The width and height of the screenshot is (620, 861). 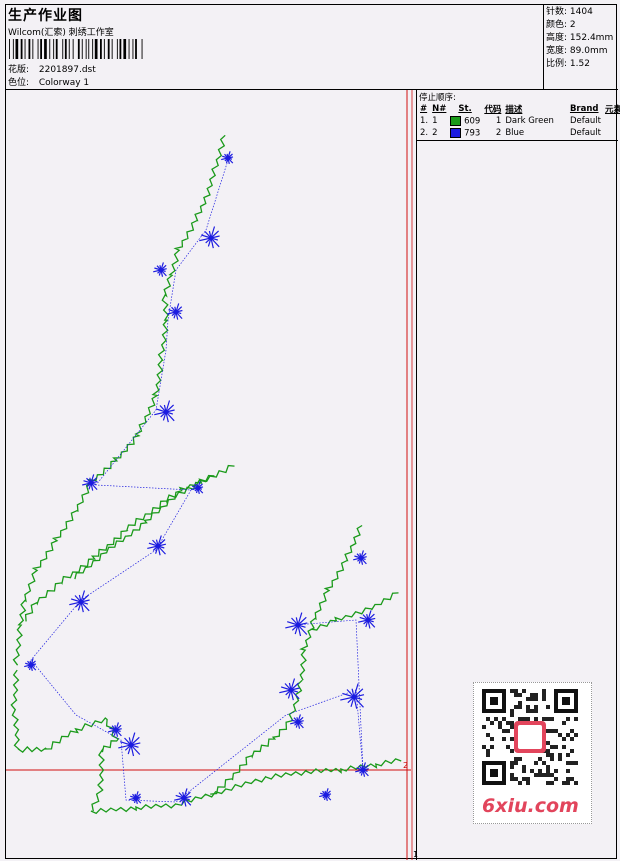 What do you see at coordinates (557, 38) in the screenshot?
I see `height-label: 高度:` at bounding box center [557, 38].